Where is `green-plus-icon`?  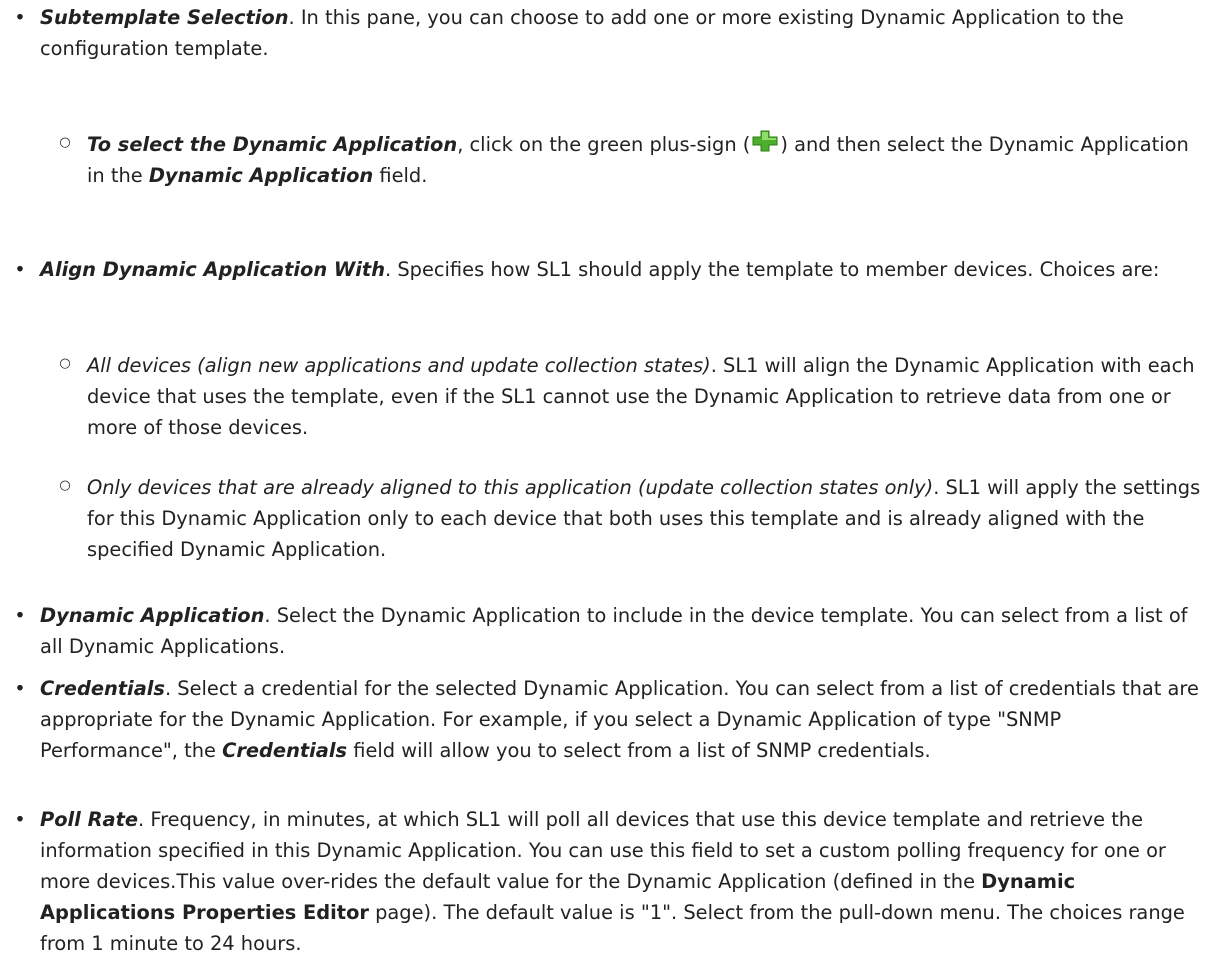 green-plus-icon is located at coordinates (765, 141).